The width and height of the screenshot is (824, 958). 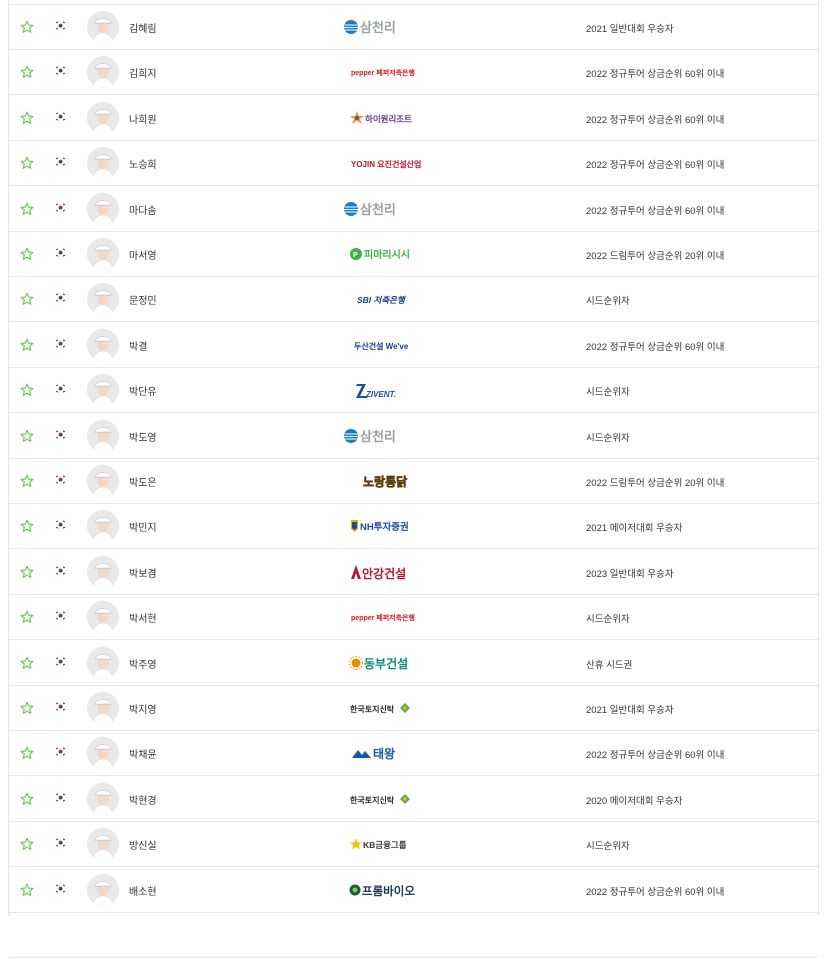 I want to click on table-row: 박지영 한국토지신탁 2021 일반대회 우승자, so click(x=413, y=708).